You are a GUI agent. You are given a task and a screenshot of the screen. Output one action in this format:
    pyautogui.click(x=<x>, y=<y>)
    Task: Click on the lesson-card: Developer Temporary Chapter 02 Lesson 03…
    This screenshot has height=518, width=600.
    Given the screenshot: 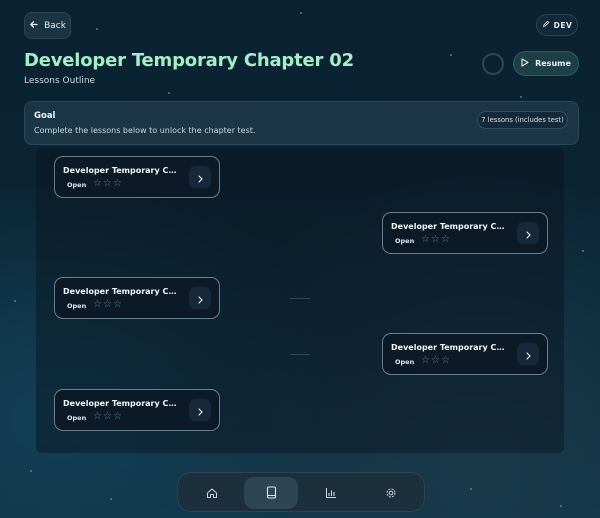 What is the action you would take?
    pyautogui.click(x=137, y=298)
    